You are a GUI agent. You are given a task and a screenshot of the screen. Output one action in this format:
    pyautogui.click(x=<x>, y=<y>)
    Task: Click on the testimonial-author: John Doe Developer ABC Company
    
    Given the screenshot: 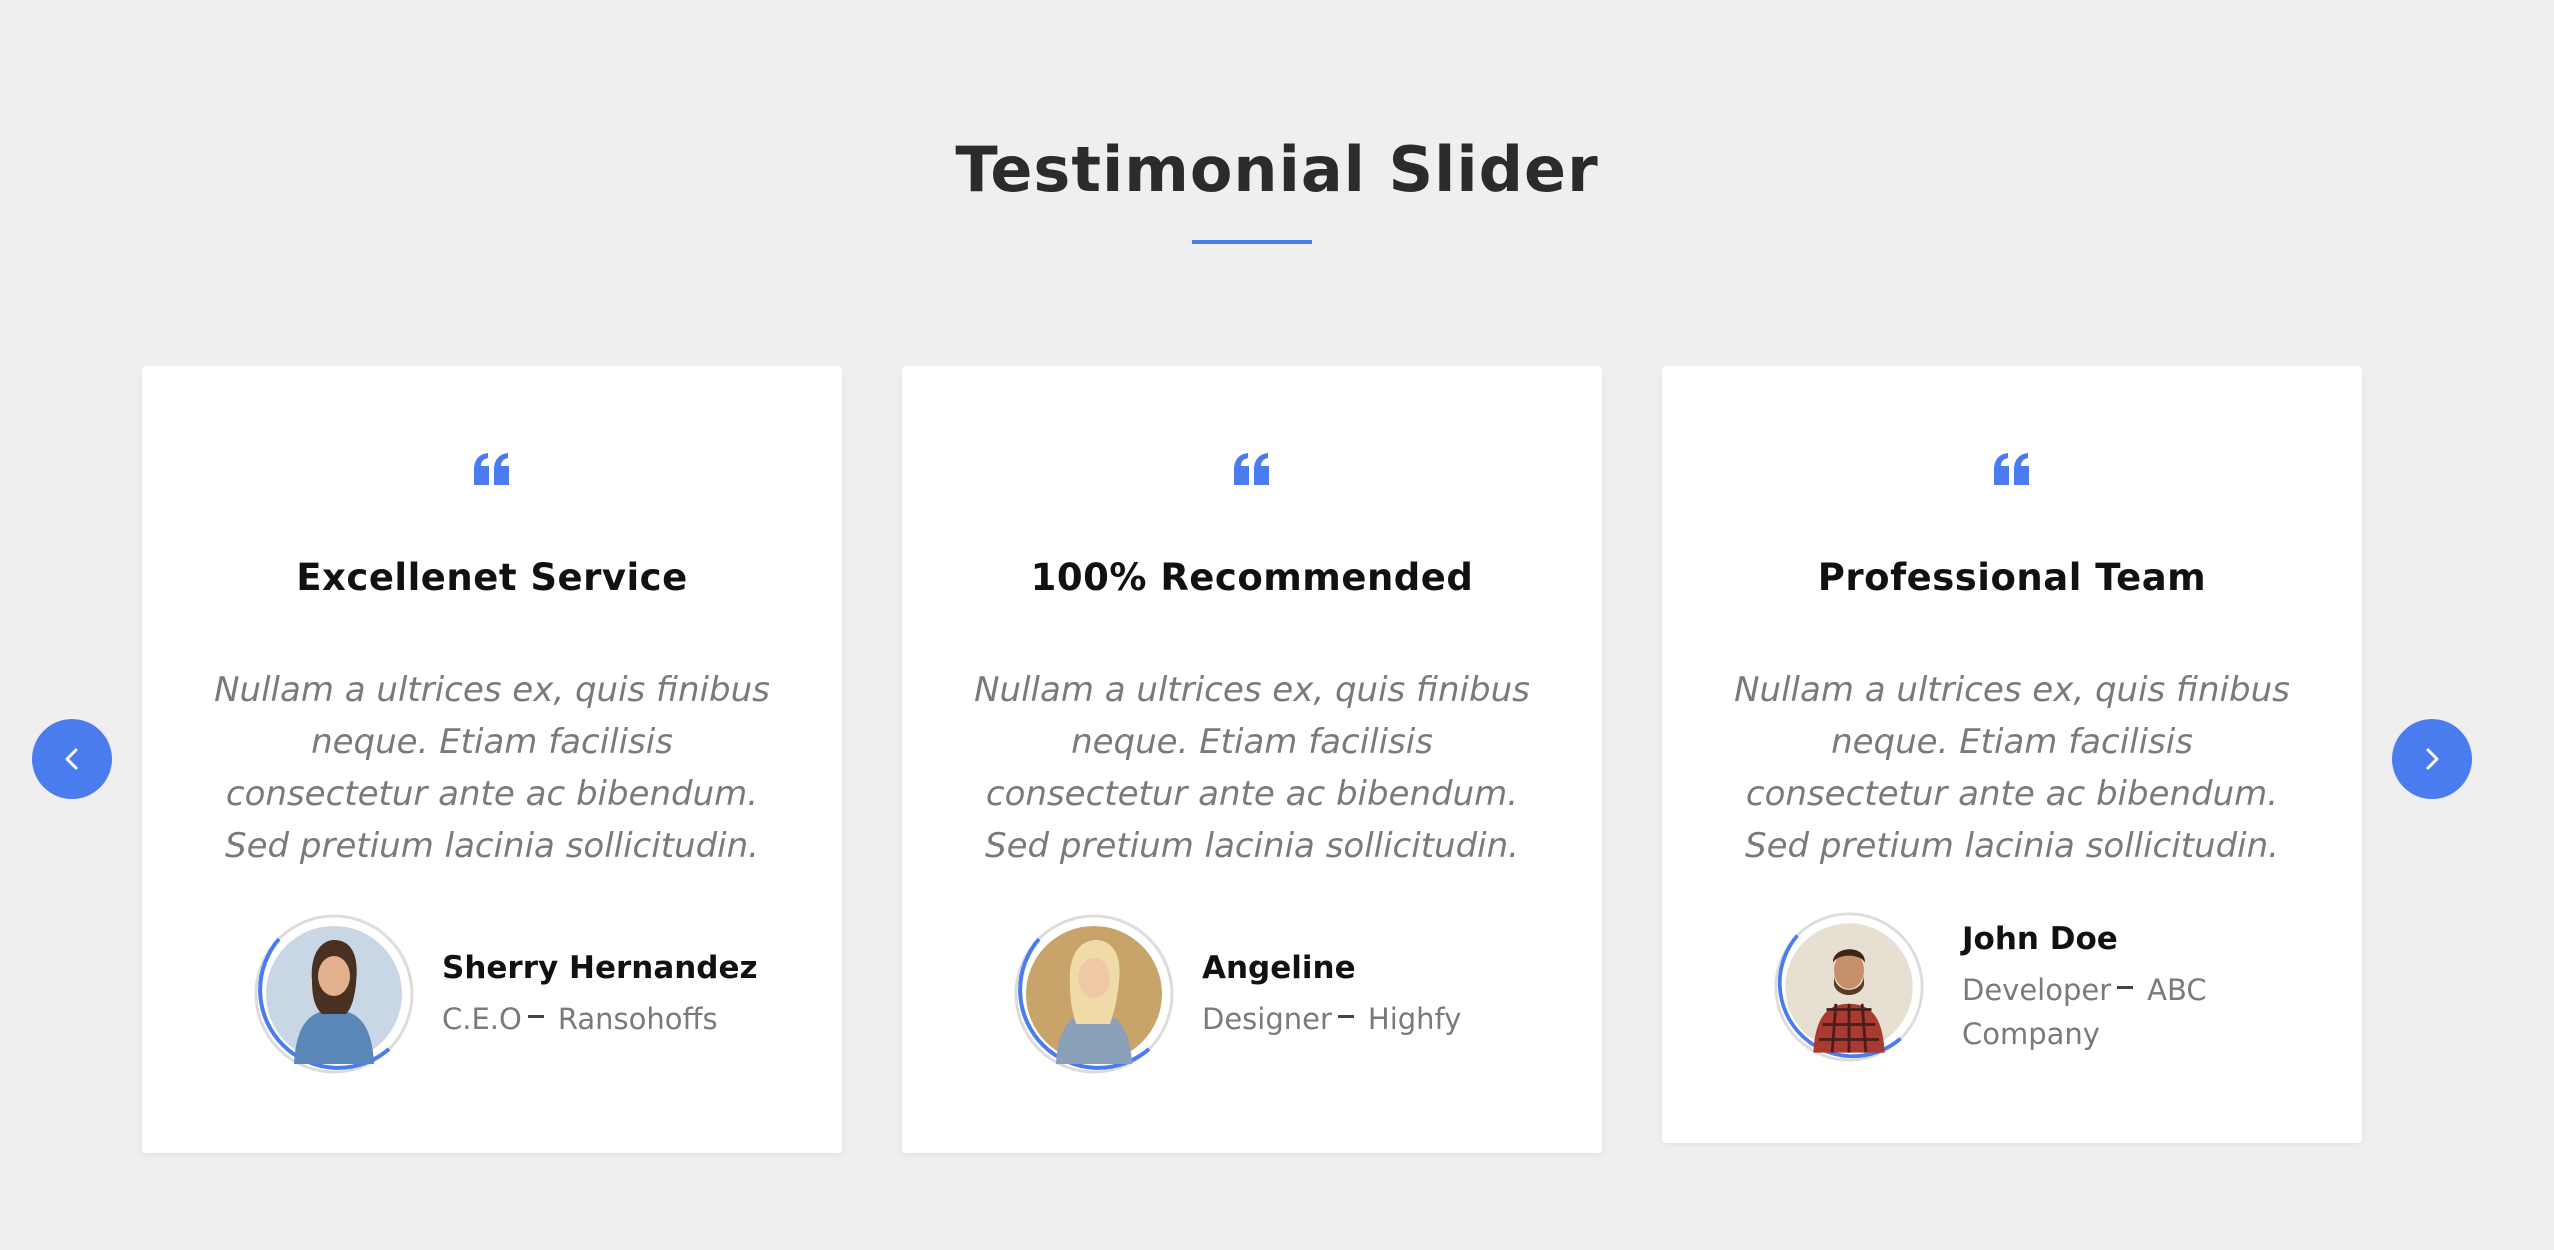 What is the action you would take?
    pyautogui.click(x=2044, y=992)
    